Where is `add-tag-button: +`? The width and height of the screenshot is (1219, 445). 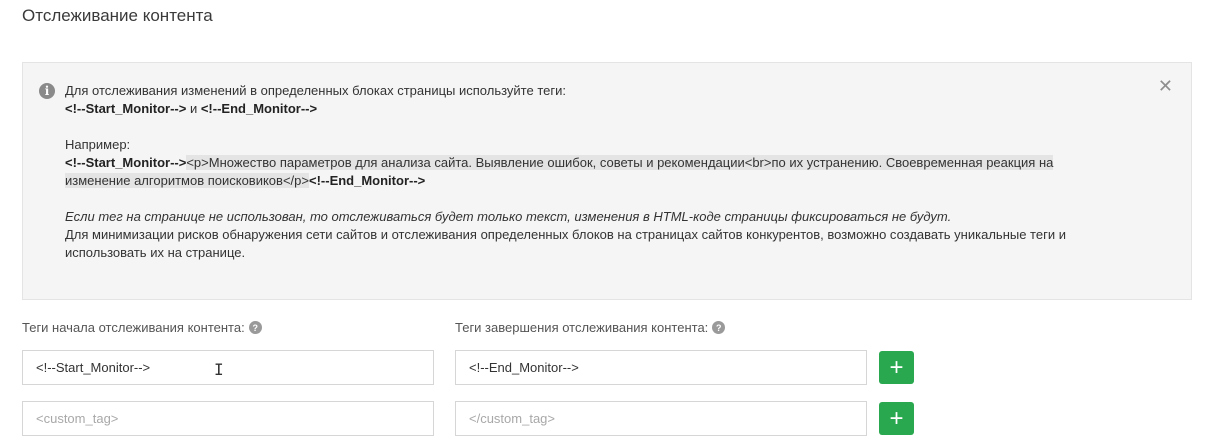
add-tag-button: + is located at coordinates (896, 367).